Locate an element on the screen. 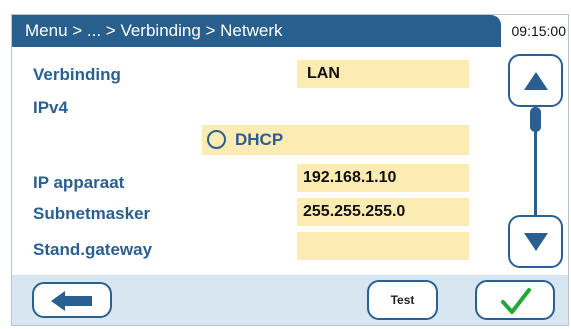 This screenshot has height=329, width=571. dhcp-radio is located at coordinates (216, 139).